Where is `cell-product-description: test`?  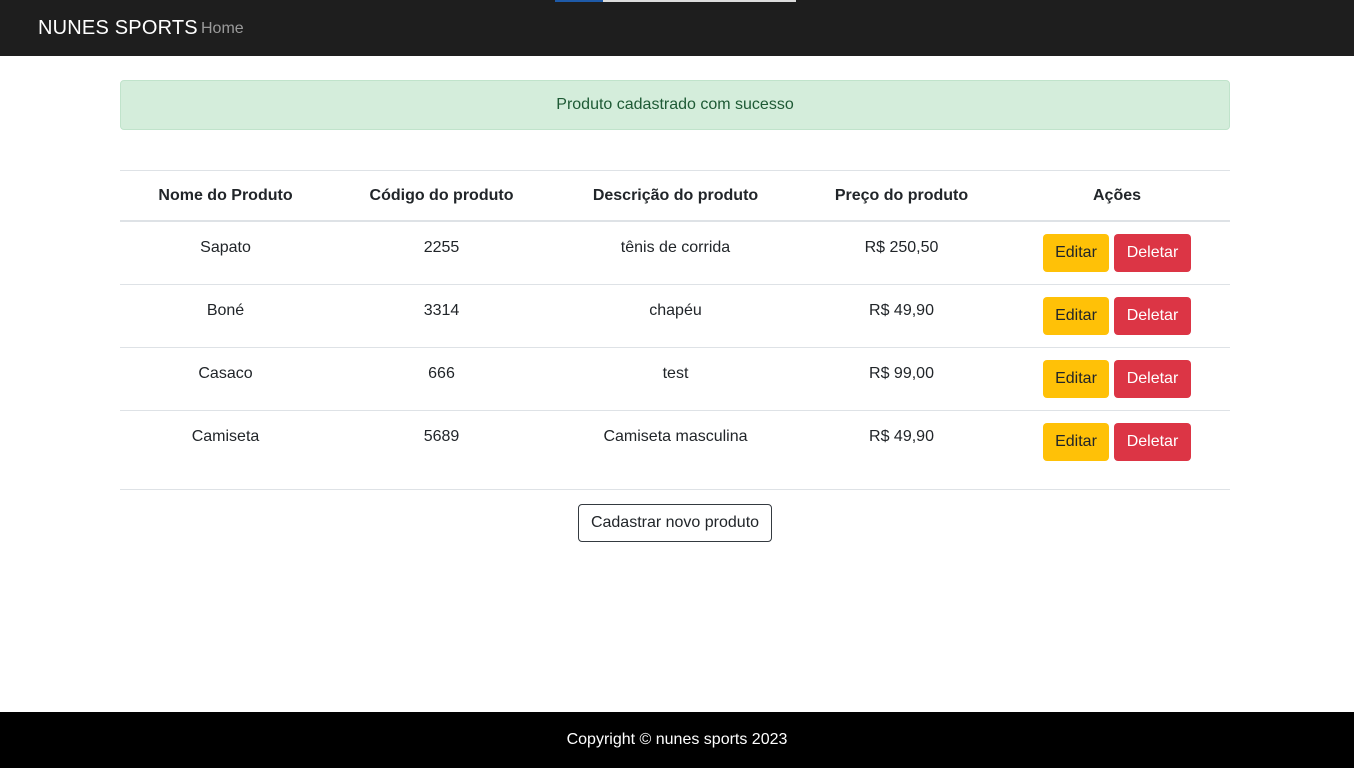 cell-product-description: test is located at coordinates (675, 379).